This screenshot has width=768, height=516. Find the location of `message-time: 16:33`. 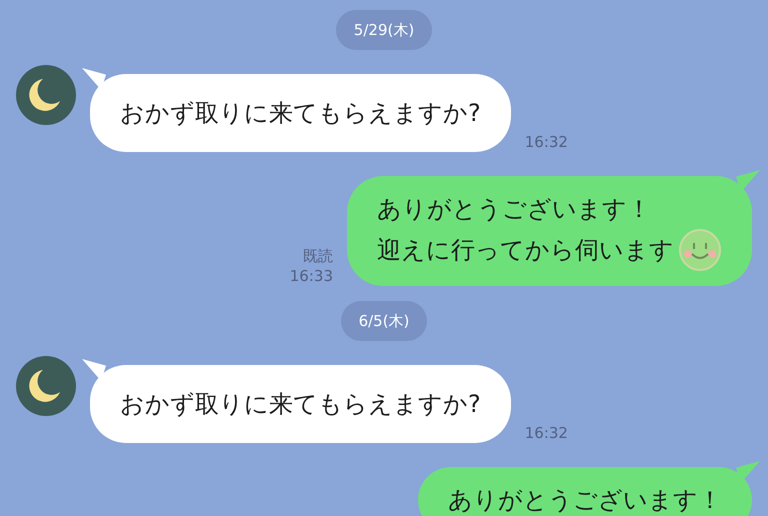

message-time: 16:33 is located at coordinates (311, 276).